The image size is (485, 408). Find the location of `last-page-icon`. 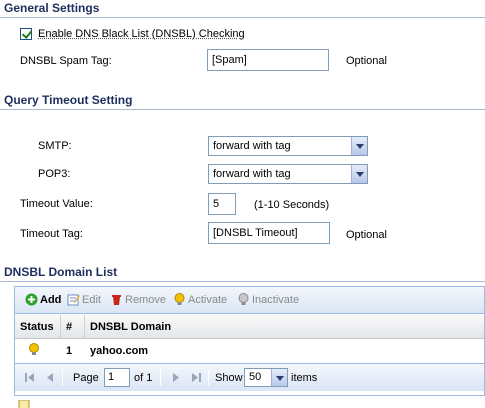

last-page-icon is located at coordinates (196, 377).